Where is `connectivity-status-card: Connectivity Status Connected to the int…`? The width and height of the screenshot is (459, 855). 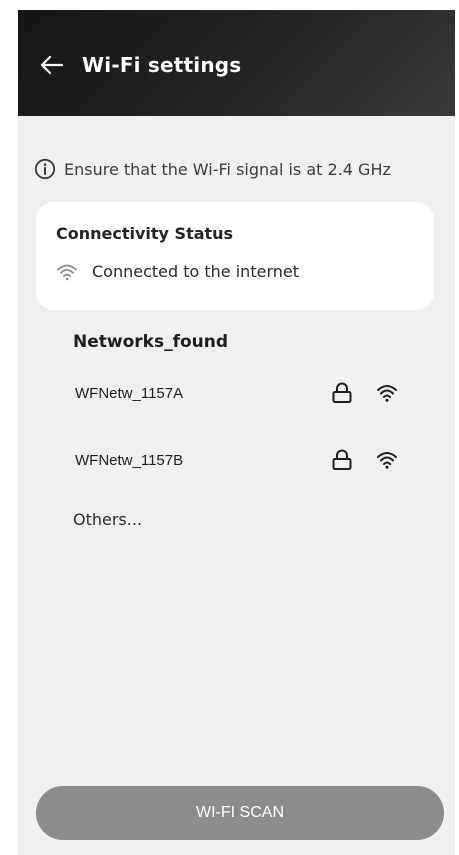
connectivity-status-card: Connectivity Status Connected to the int… is located at coordinates (235, 256).